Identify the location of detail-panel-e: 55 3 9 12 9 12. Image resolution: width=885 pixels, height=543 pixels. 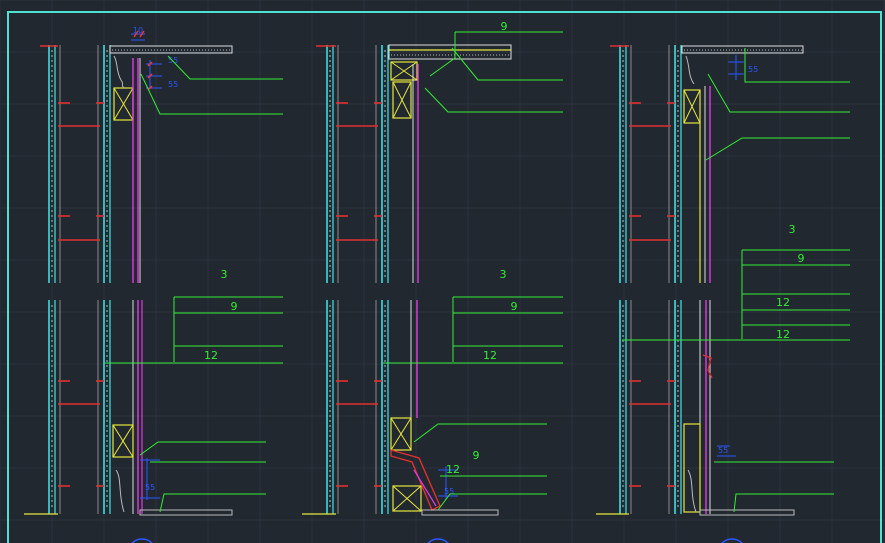
(432, 405).